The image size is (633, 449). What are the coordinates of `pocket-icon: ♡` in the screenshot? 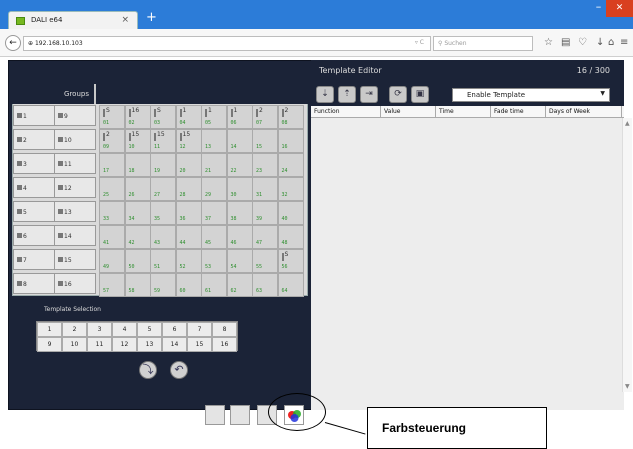 It's located at (582, 42).